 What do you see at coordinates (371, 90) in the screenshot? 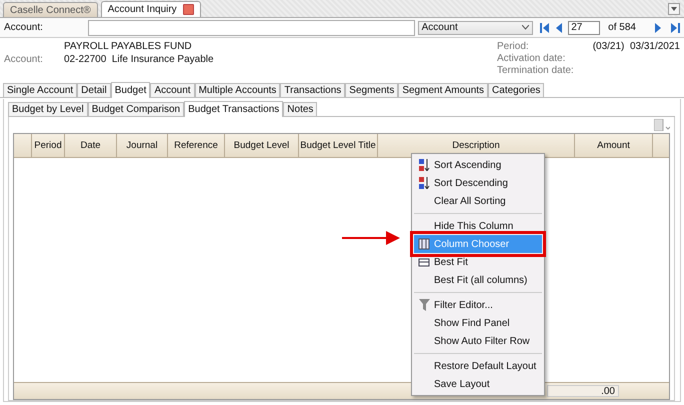
I see `tab: Segments` at bounding box center [371, 90].